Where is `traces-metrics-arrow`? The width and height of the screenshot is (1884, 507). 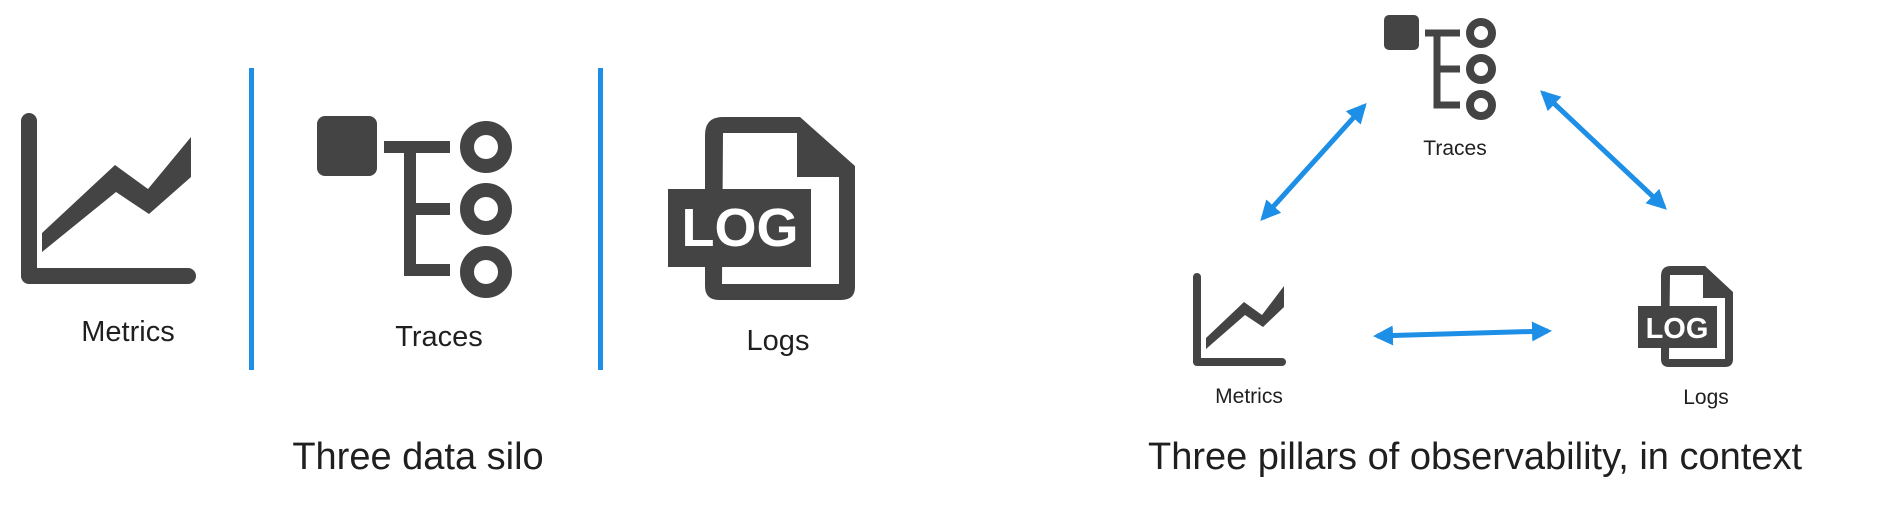 traces-metrics-arrow is located at coordinates (1313, 162).